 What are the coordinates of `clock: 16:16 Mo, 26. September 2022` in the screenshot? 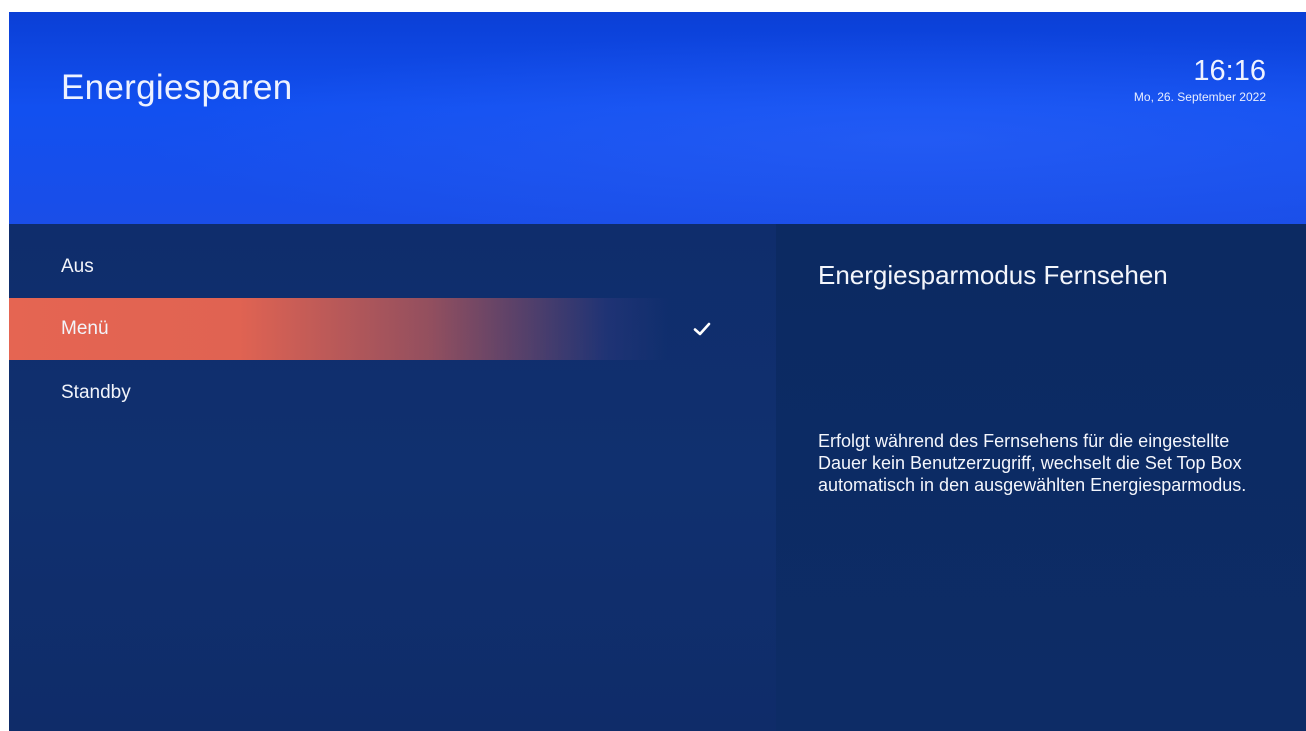 It's located at (1200, 79).